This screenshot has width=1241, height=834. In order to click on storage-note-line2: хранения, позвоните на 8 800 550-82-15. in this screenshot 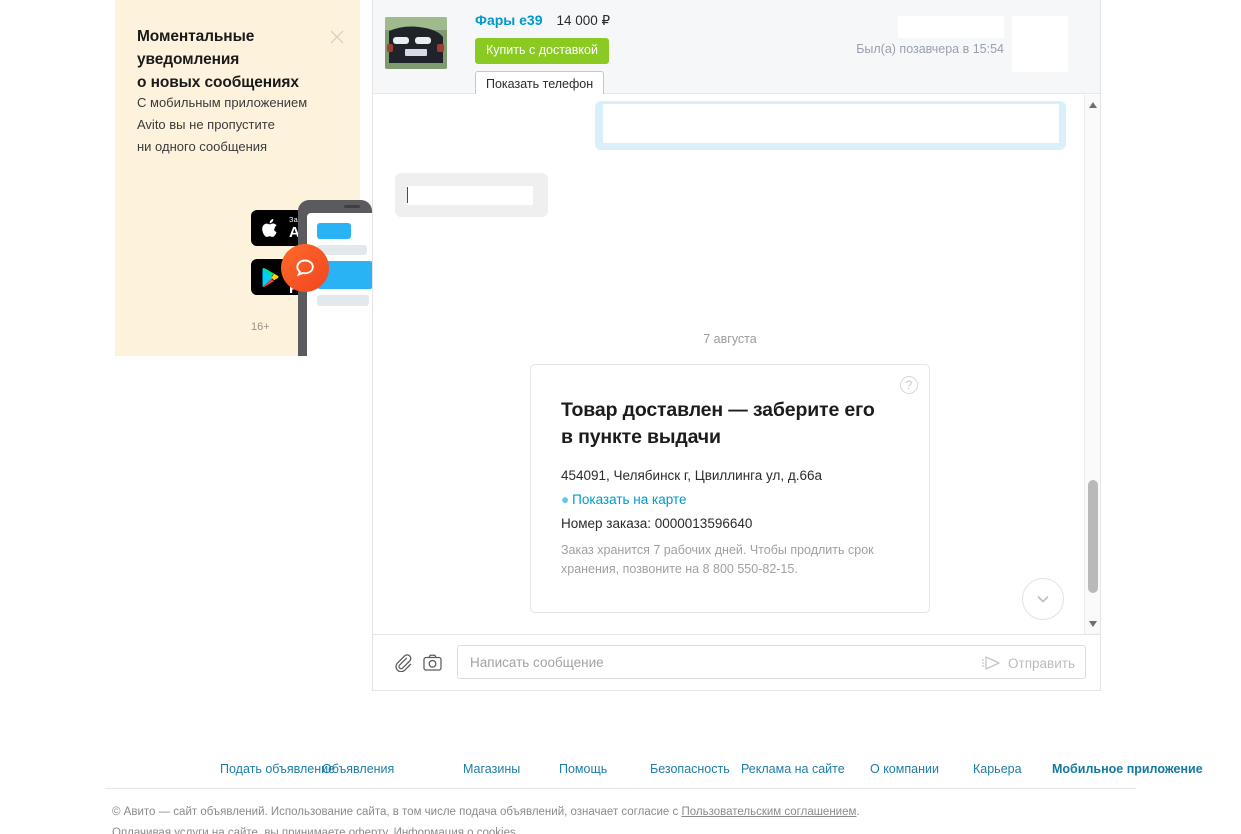, I will do `click(679, 569)`.